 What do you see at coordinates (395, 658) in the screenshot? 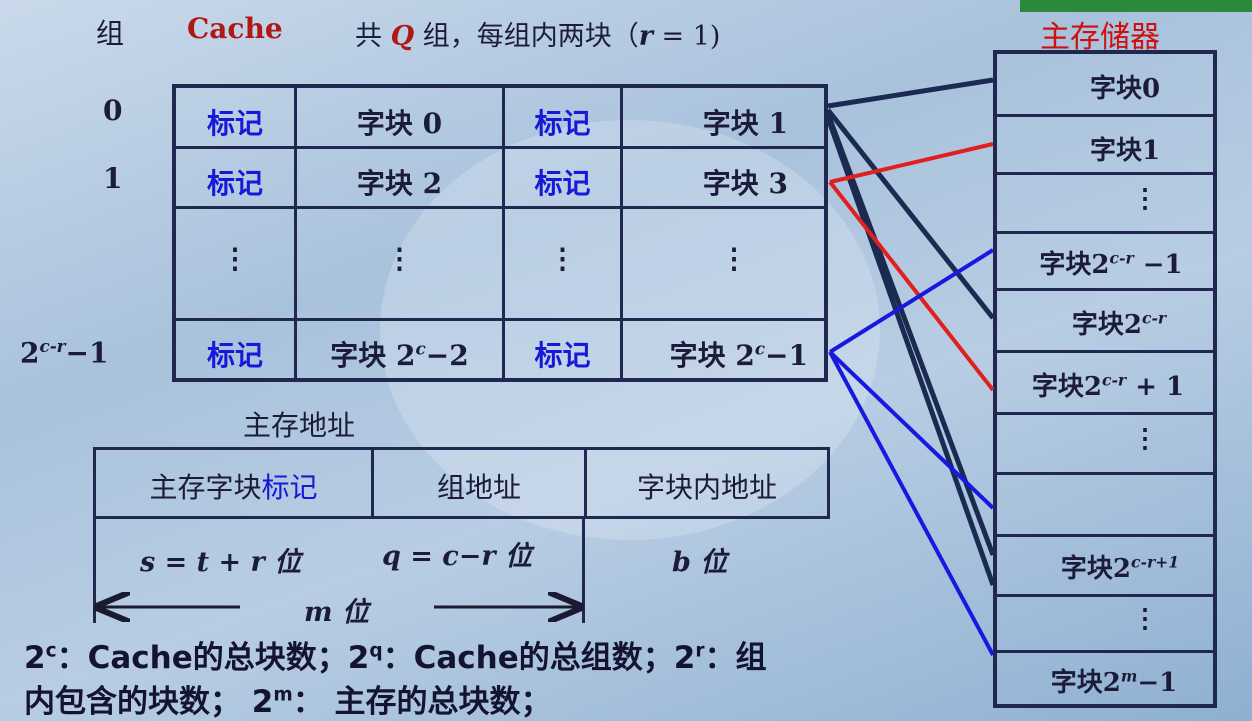
I see `legend-line-1: 2c：Cache的总块数；2q：Cache的总组数；2r：组` at bounding box center [395, 658].